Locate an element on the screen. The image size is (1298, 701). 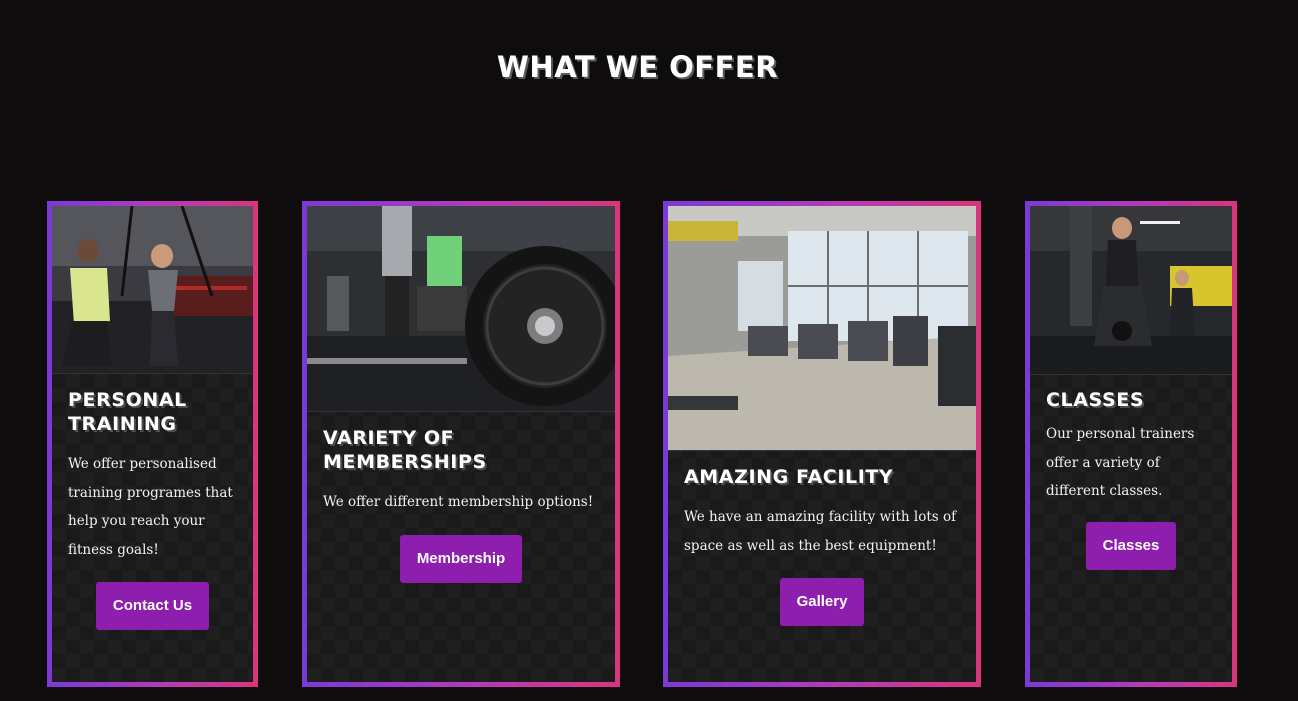
card-title: VARIETY OF MEMBERSHIPS is located at coordinates (405, 450).